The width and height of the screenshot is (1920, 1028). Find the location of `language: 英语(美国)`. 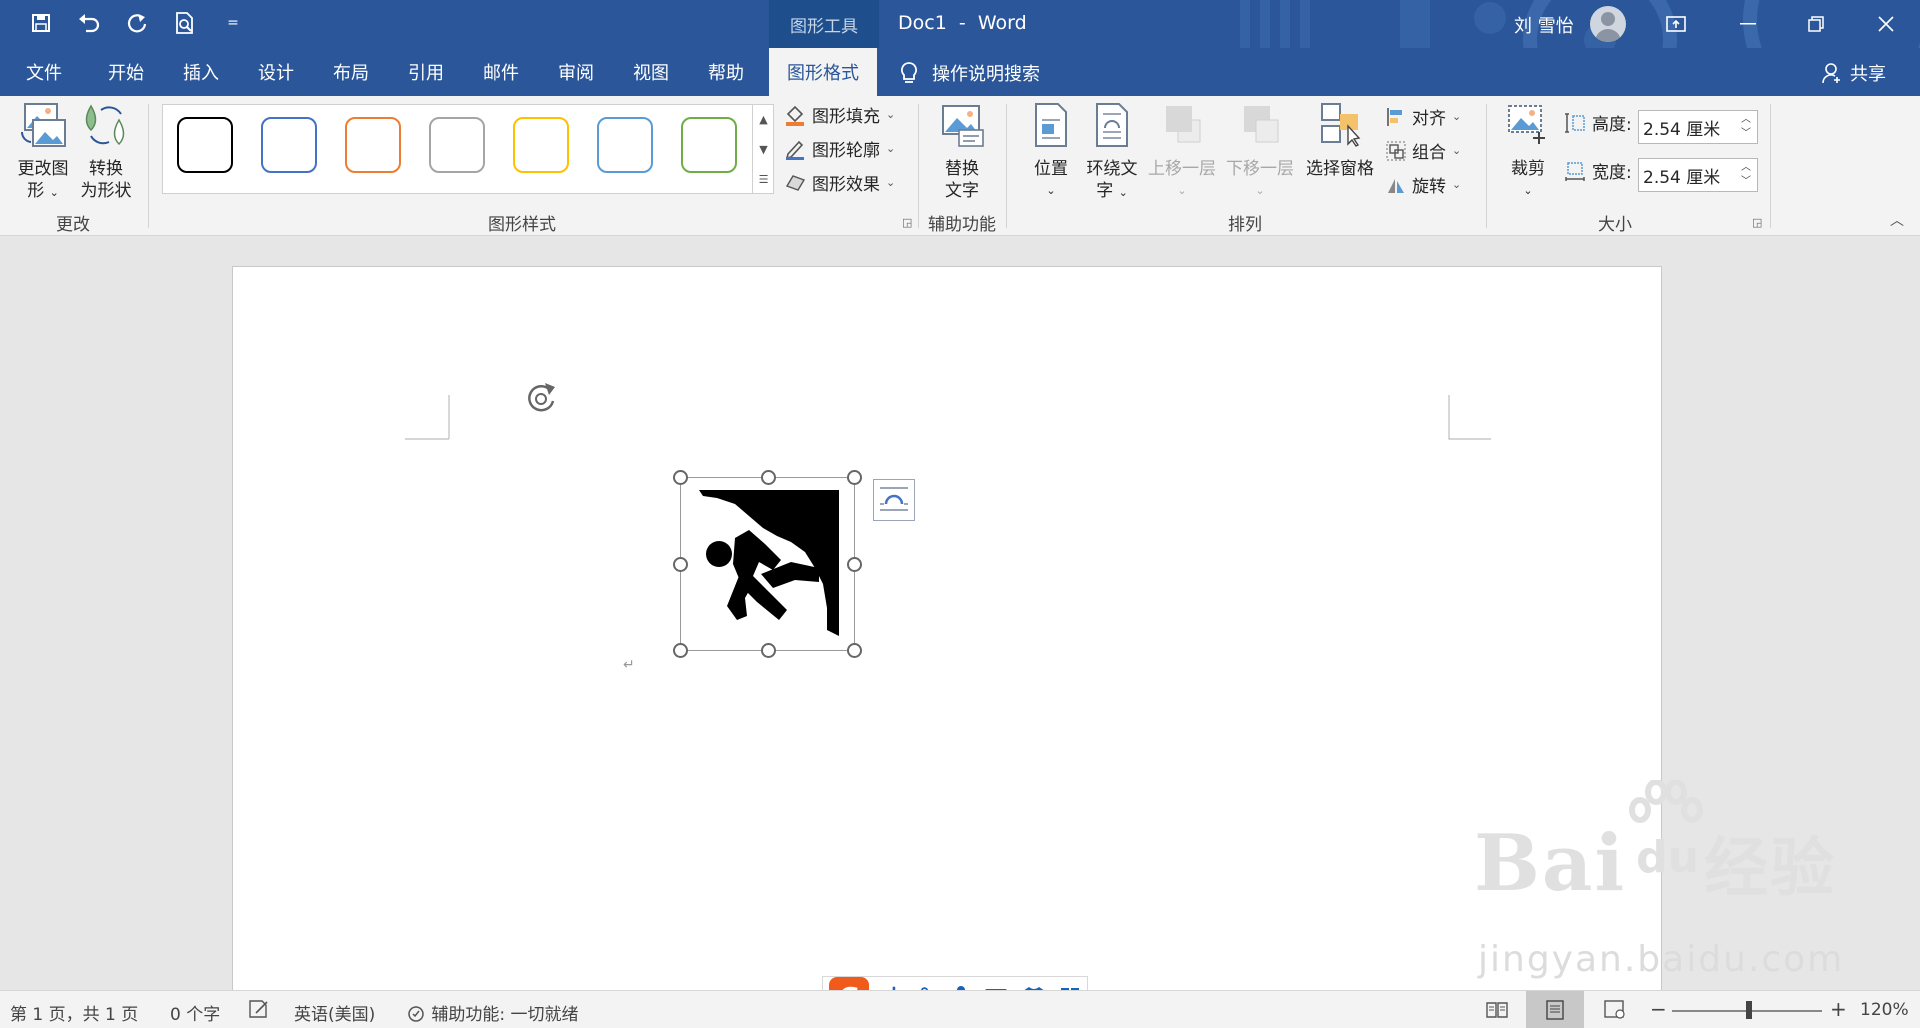

language: 英语(美国) is located at coordinates (334, 1012).